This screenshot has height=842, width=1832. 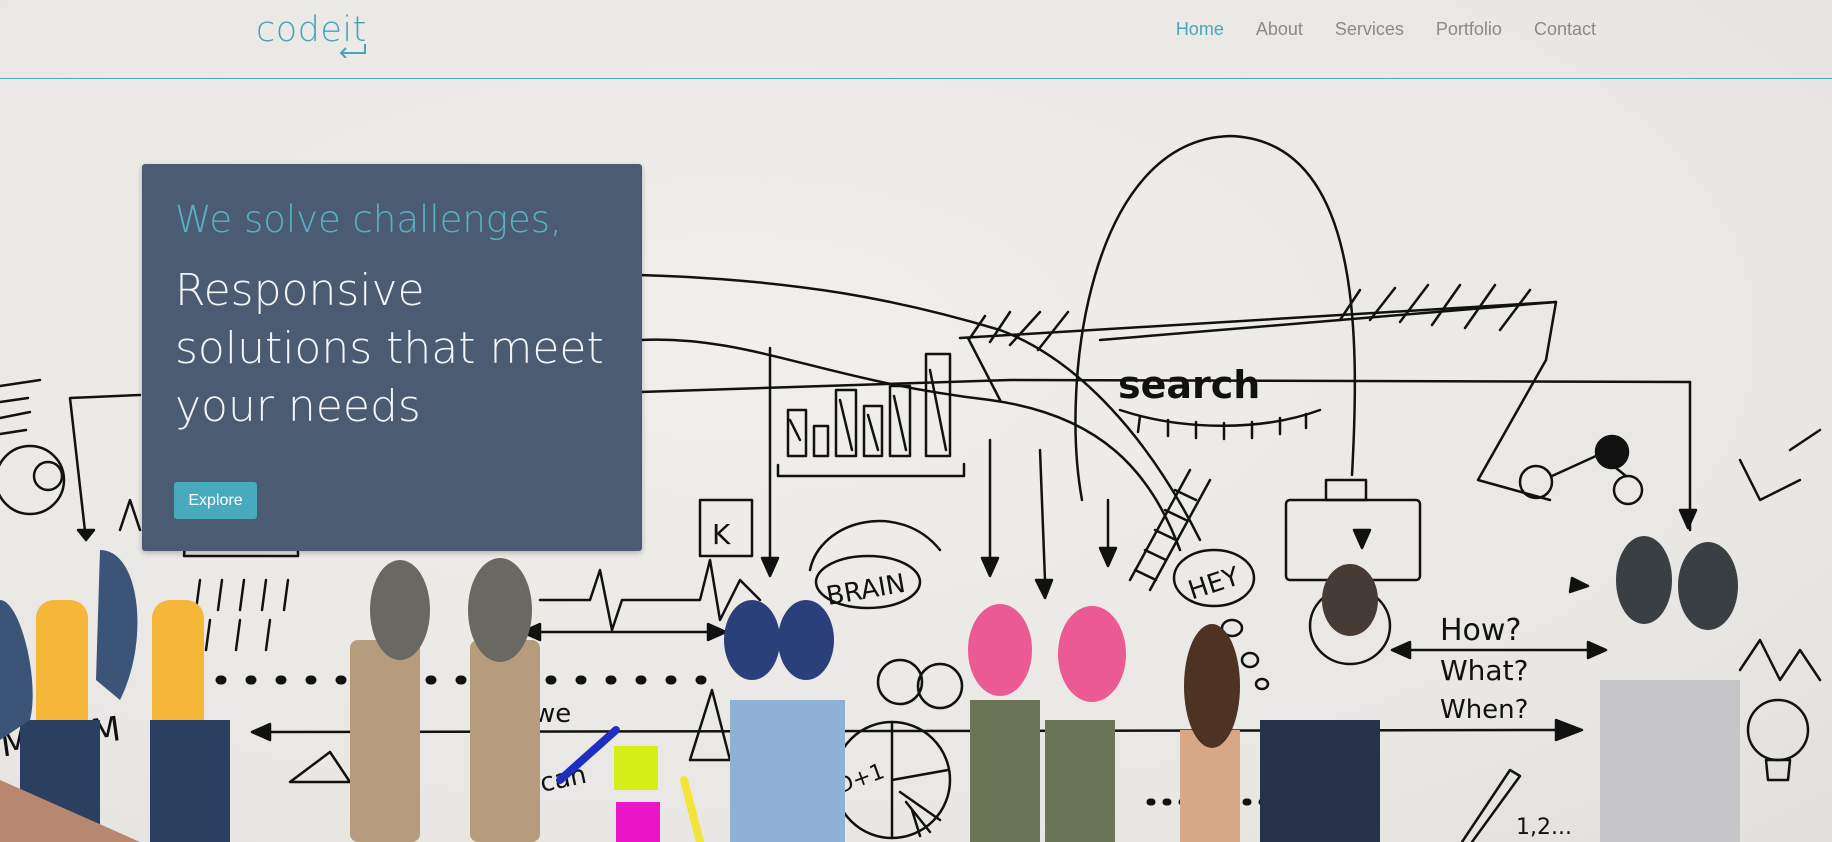 I want to click on doodle-k-text: K, so click(x=721, y=534).